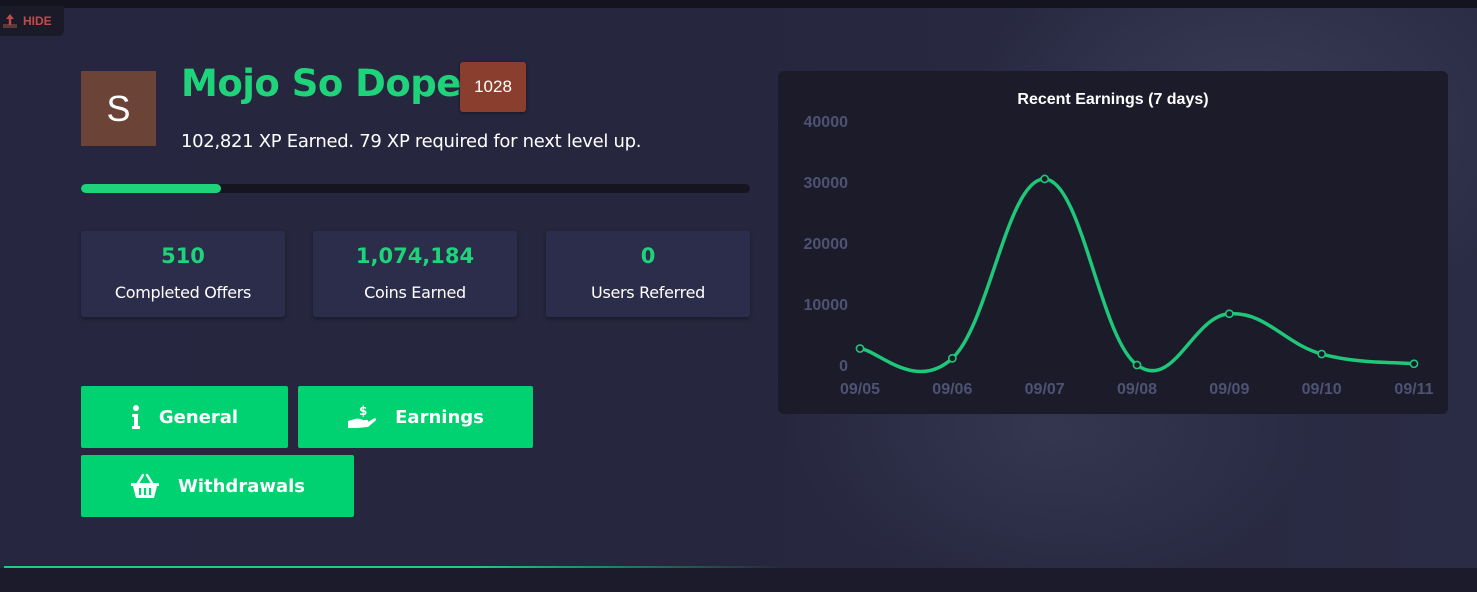  I want to click on general-button: General, so click(184, 417).